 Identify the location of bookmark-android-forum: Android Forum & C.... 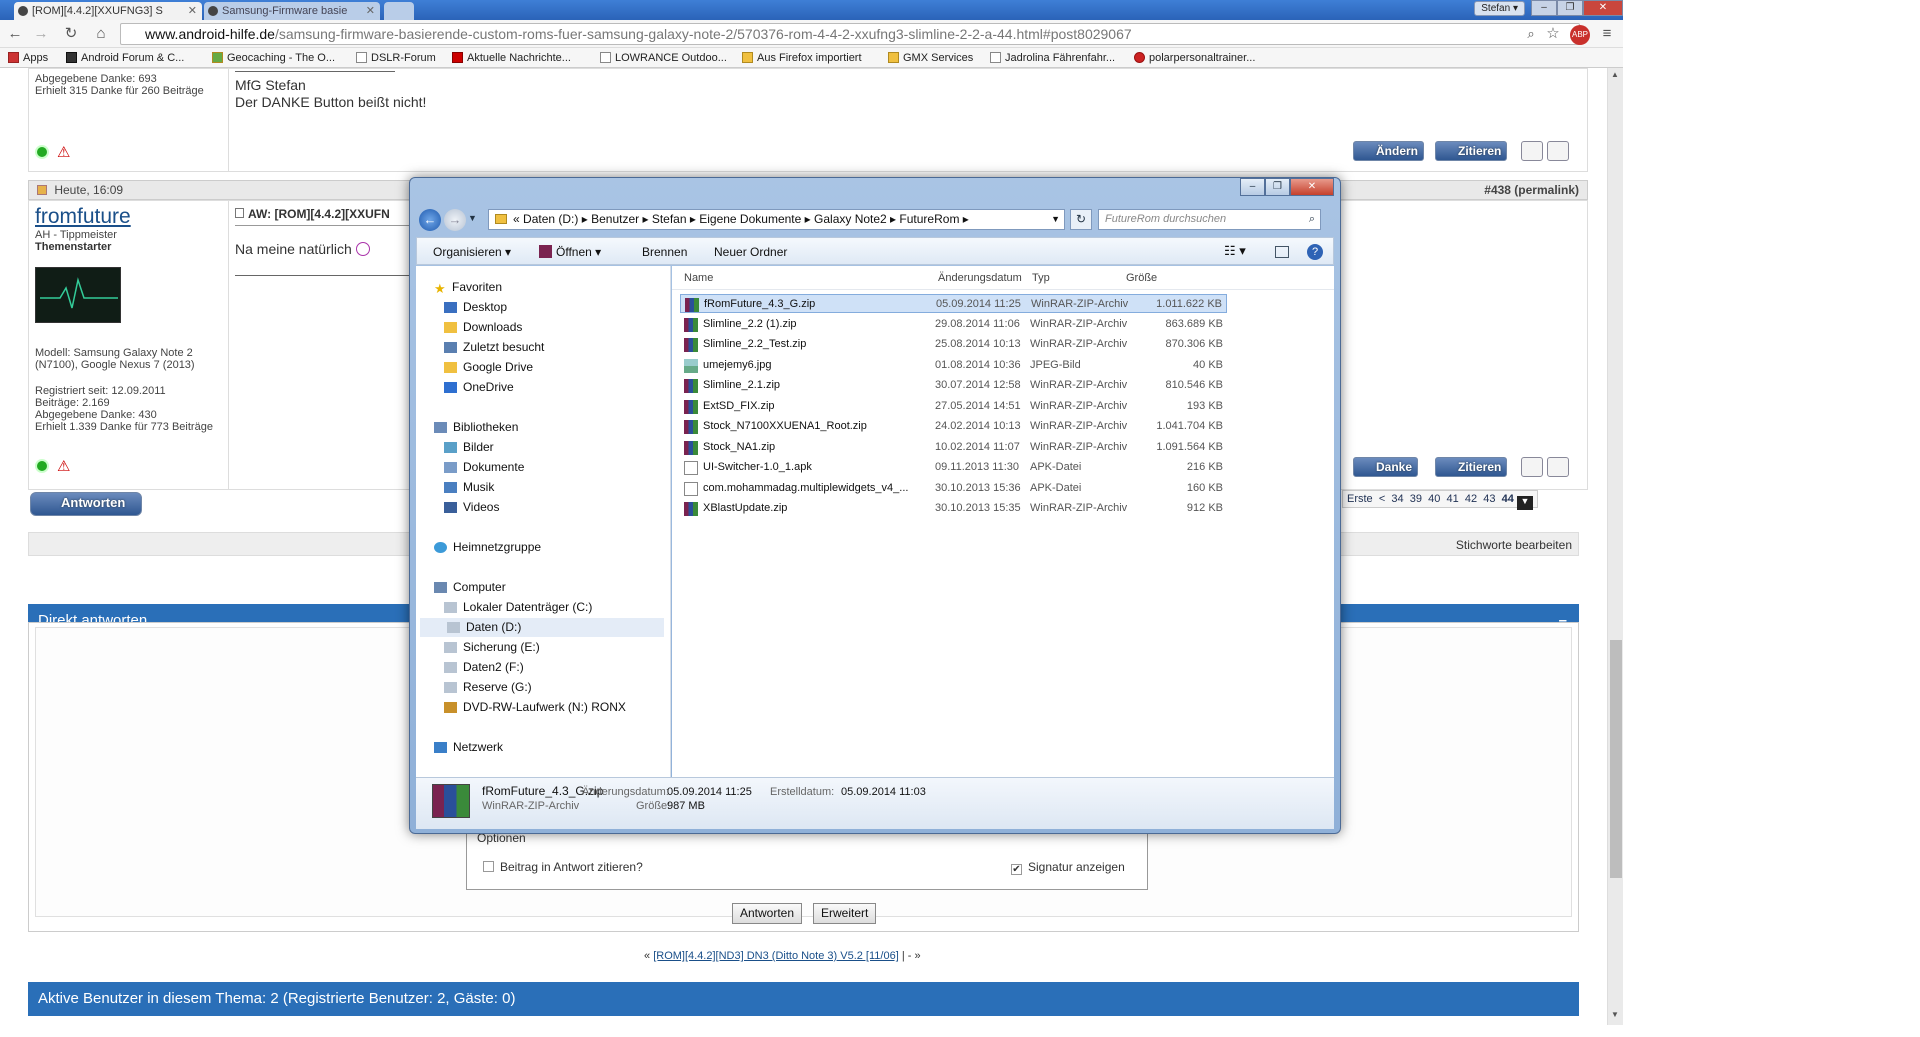
(125, 58).